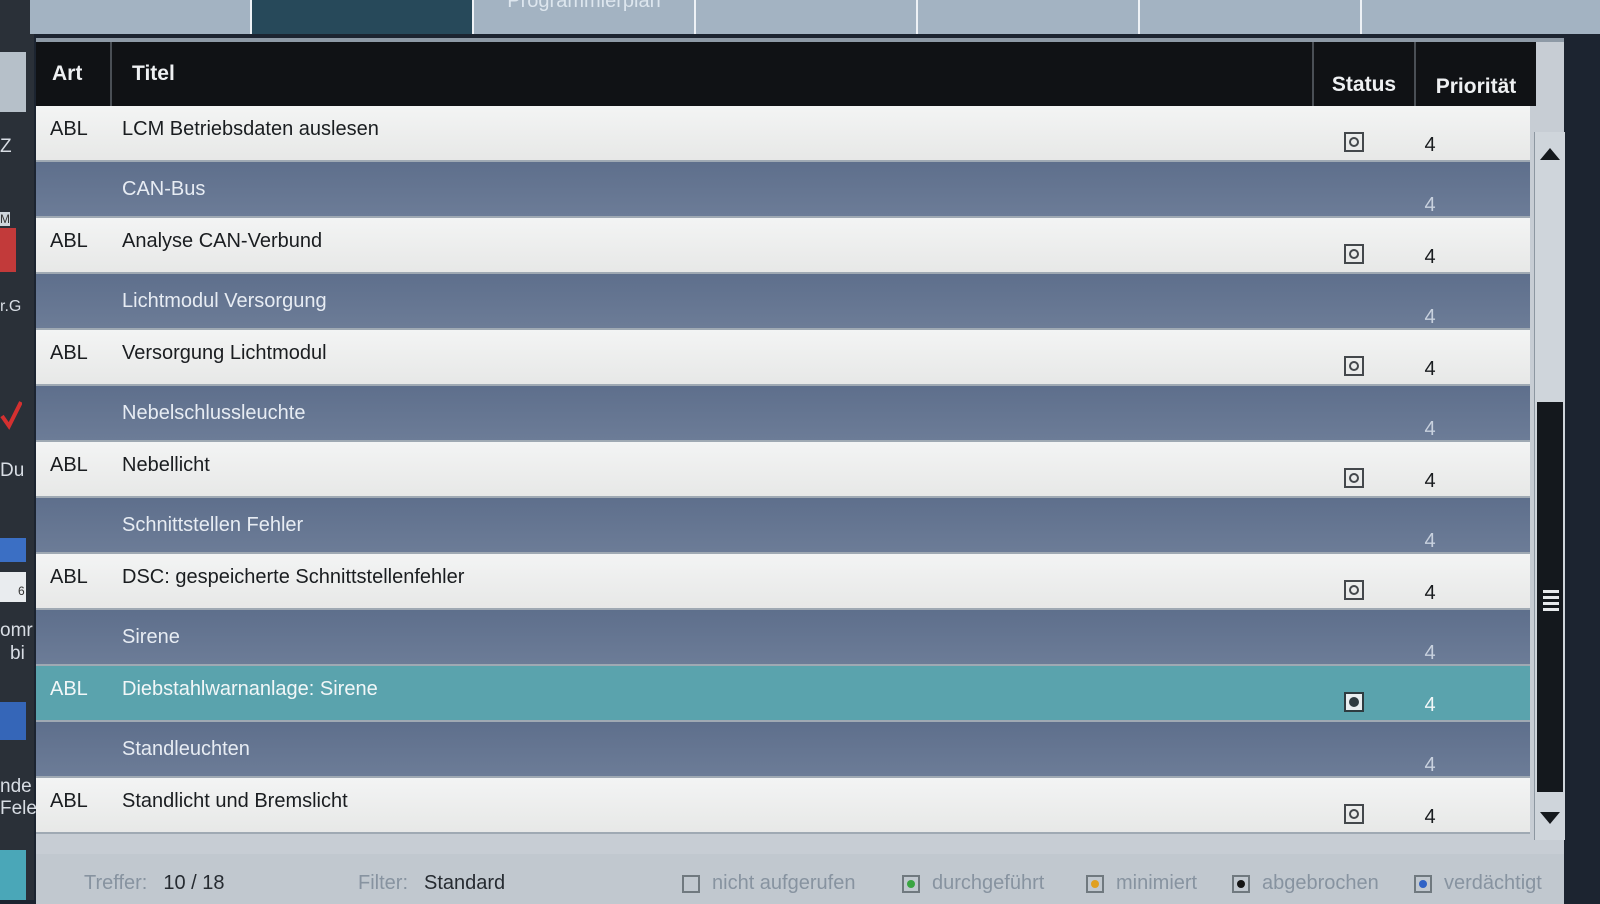 This screenshot has width=1600, height=904. What do you see at coordinates (5, 219) in the screenshot?
I see `background-fragment-text: M` at bounding box center [5, 219].